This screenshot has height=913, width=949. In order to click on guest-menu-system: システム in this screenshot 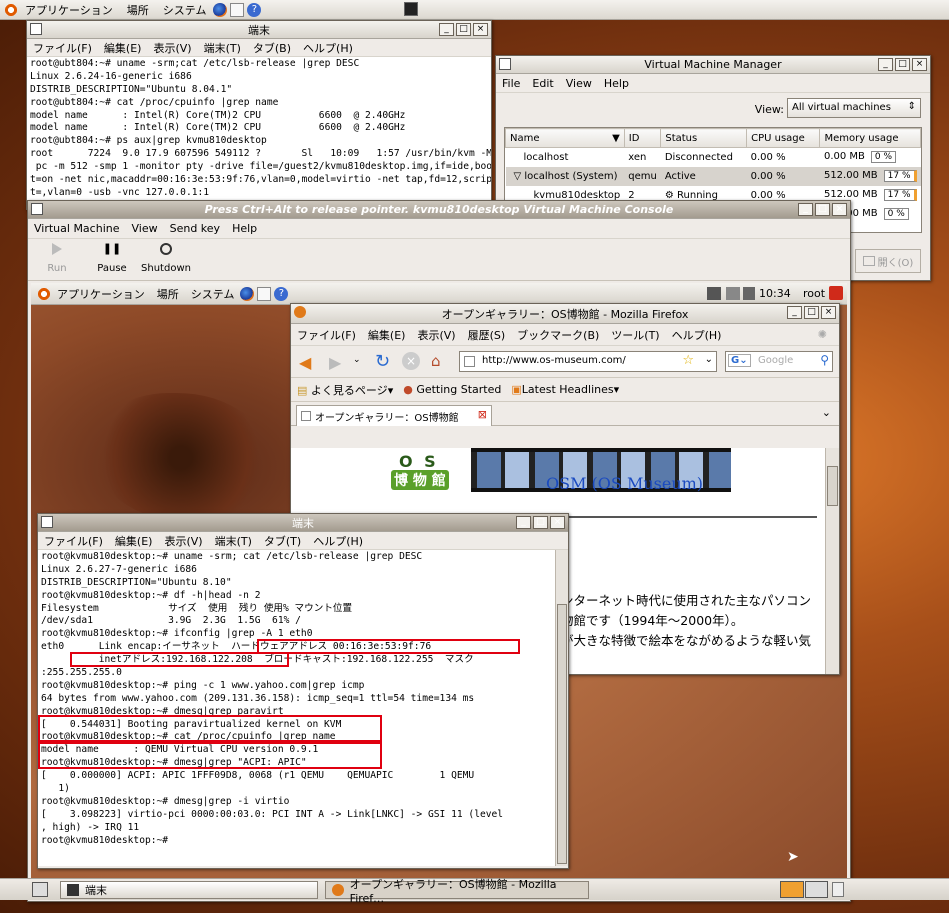, I will do `click(213, 294)`.